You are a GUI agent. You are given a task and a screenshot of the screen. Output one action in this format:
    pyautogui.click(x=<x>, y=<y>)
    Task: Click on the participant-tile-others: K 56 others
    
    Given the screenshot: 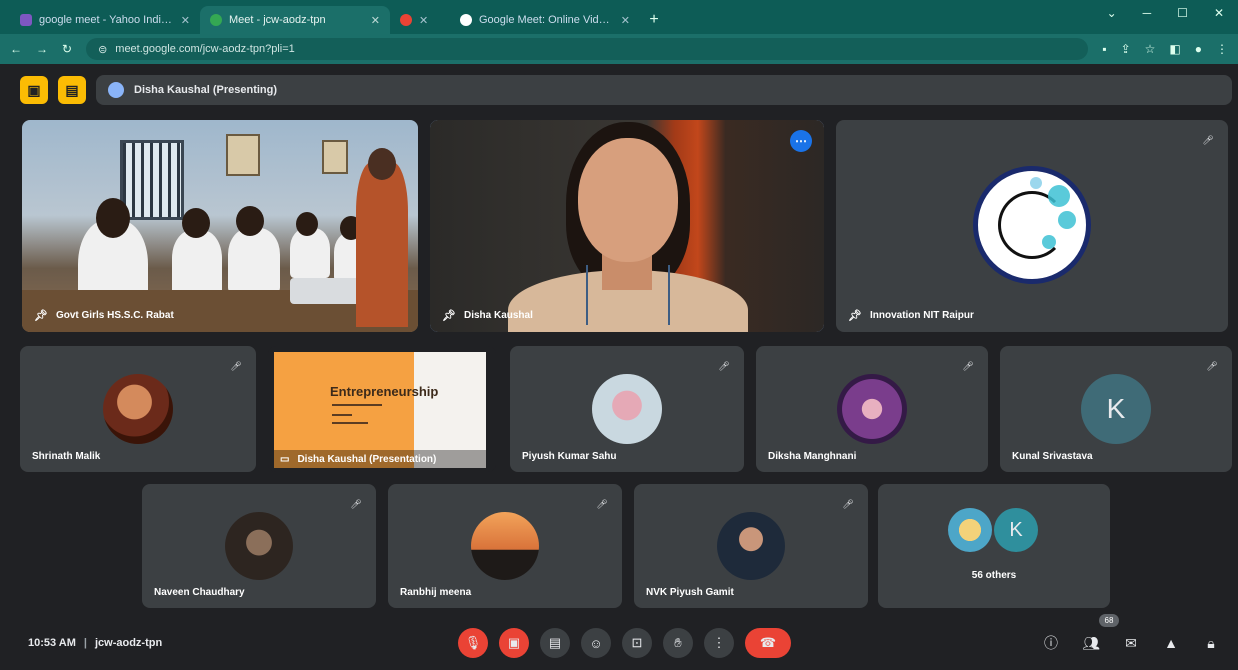 What is the action you would take?
    pyautogui.click(x=994, y=546)
    